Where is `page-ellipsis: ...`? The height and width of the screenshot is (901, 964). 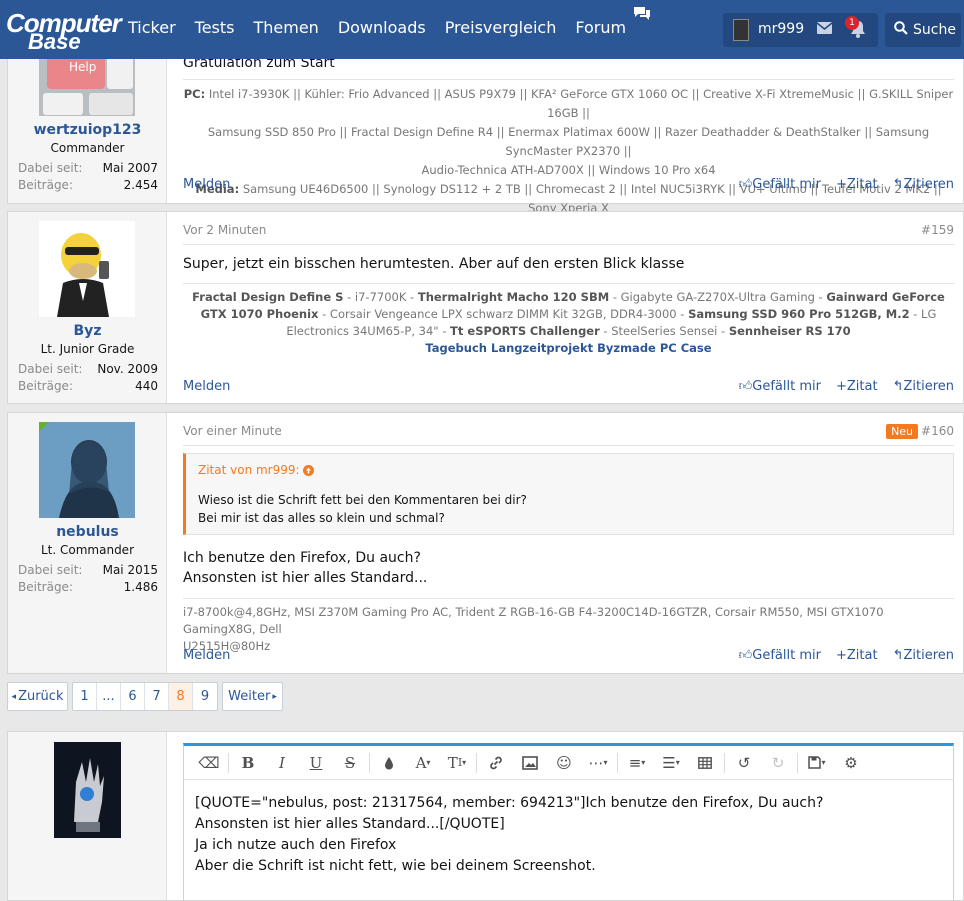
page-ellipsis: ... is located at coordinates (109, 696).